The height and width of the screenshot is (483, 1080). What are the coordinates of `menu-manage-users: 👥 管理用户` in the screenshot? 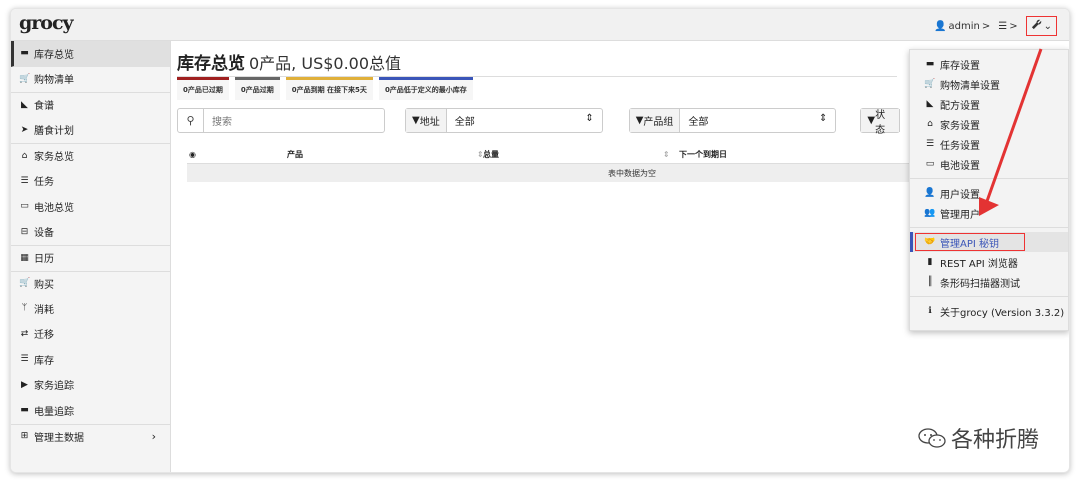 It's located at (989, 213).